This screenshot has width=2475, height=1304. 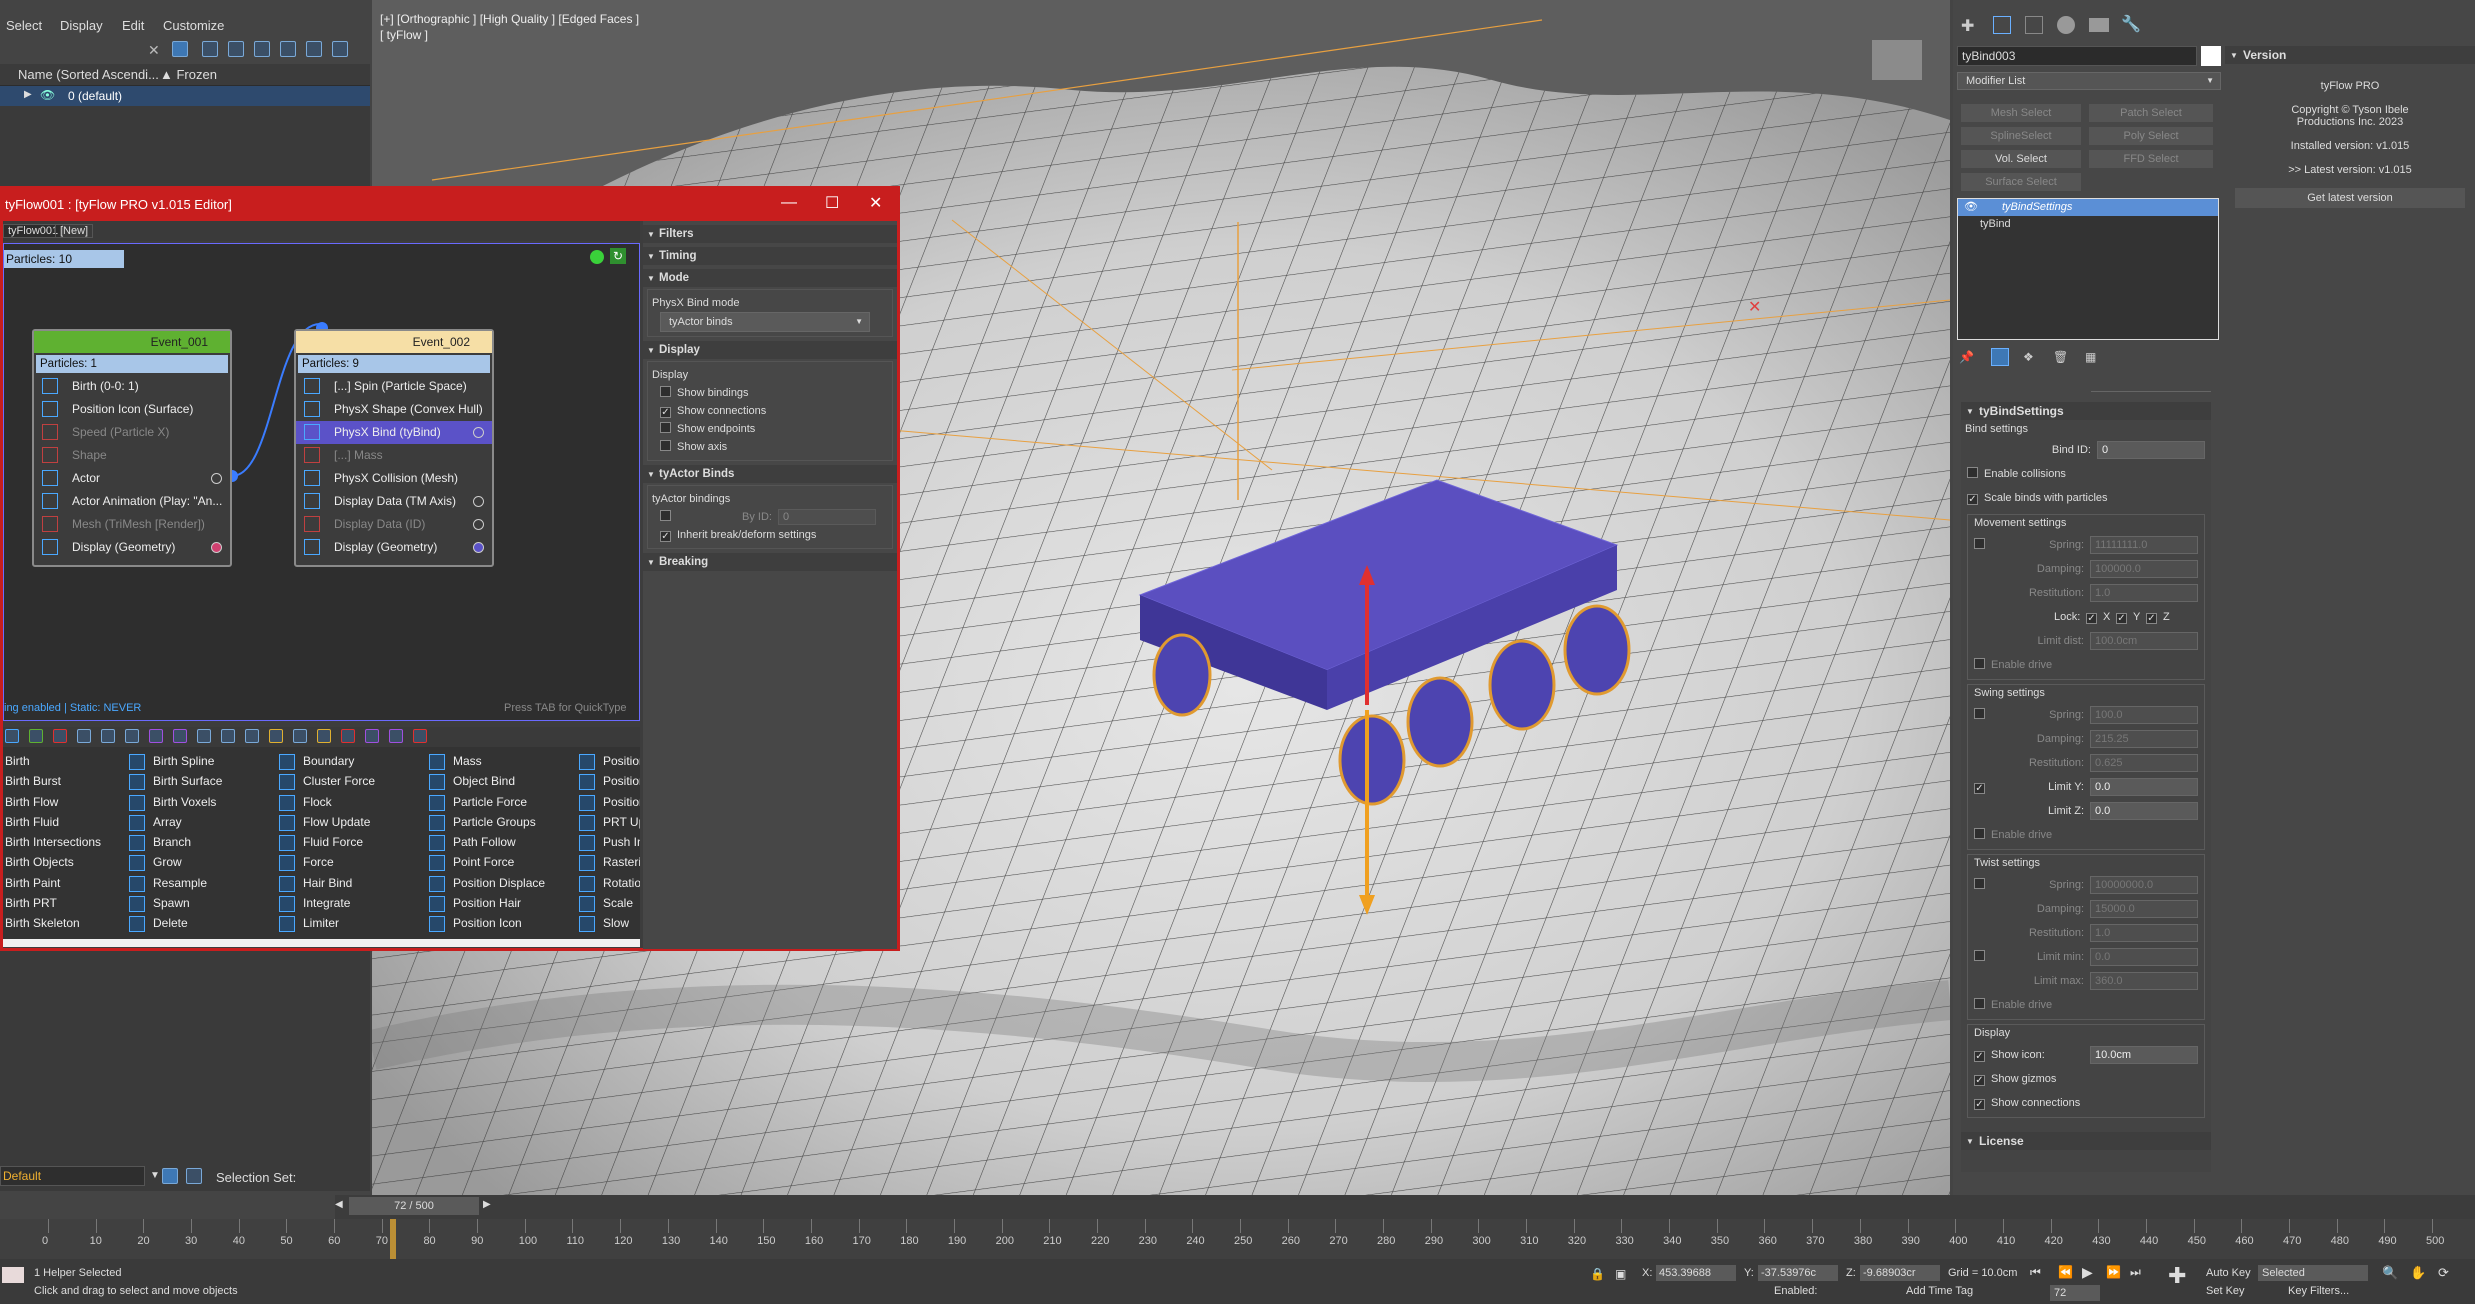 What do you see at coordinates (394, 455) in the screenshot?
I see `event-operator: [...] Mass` at bounding box center [394, 455].